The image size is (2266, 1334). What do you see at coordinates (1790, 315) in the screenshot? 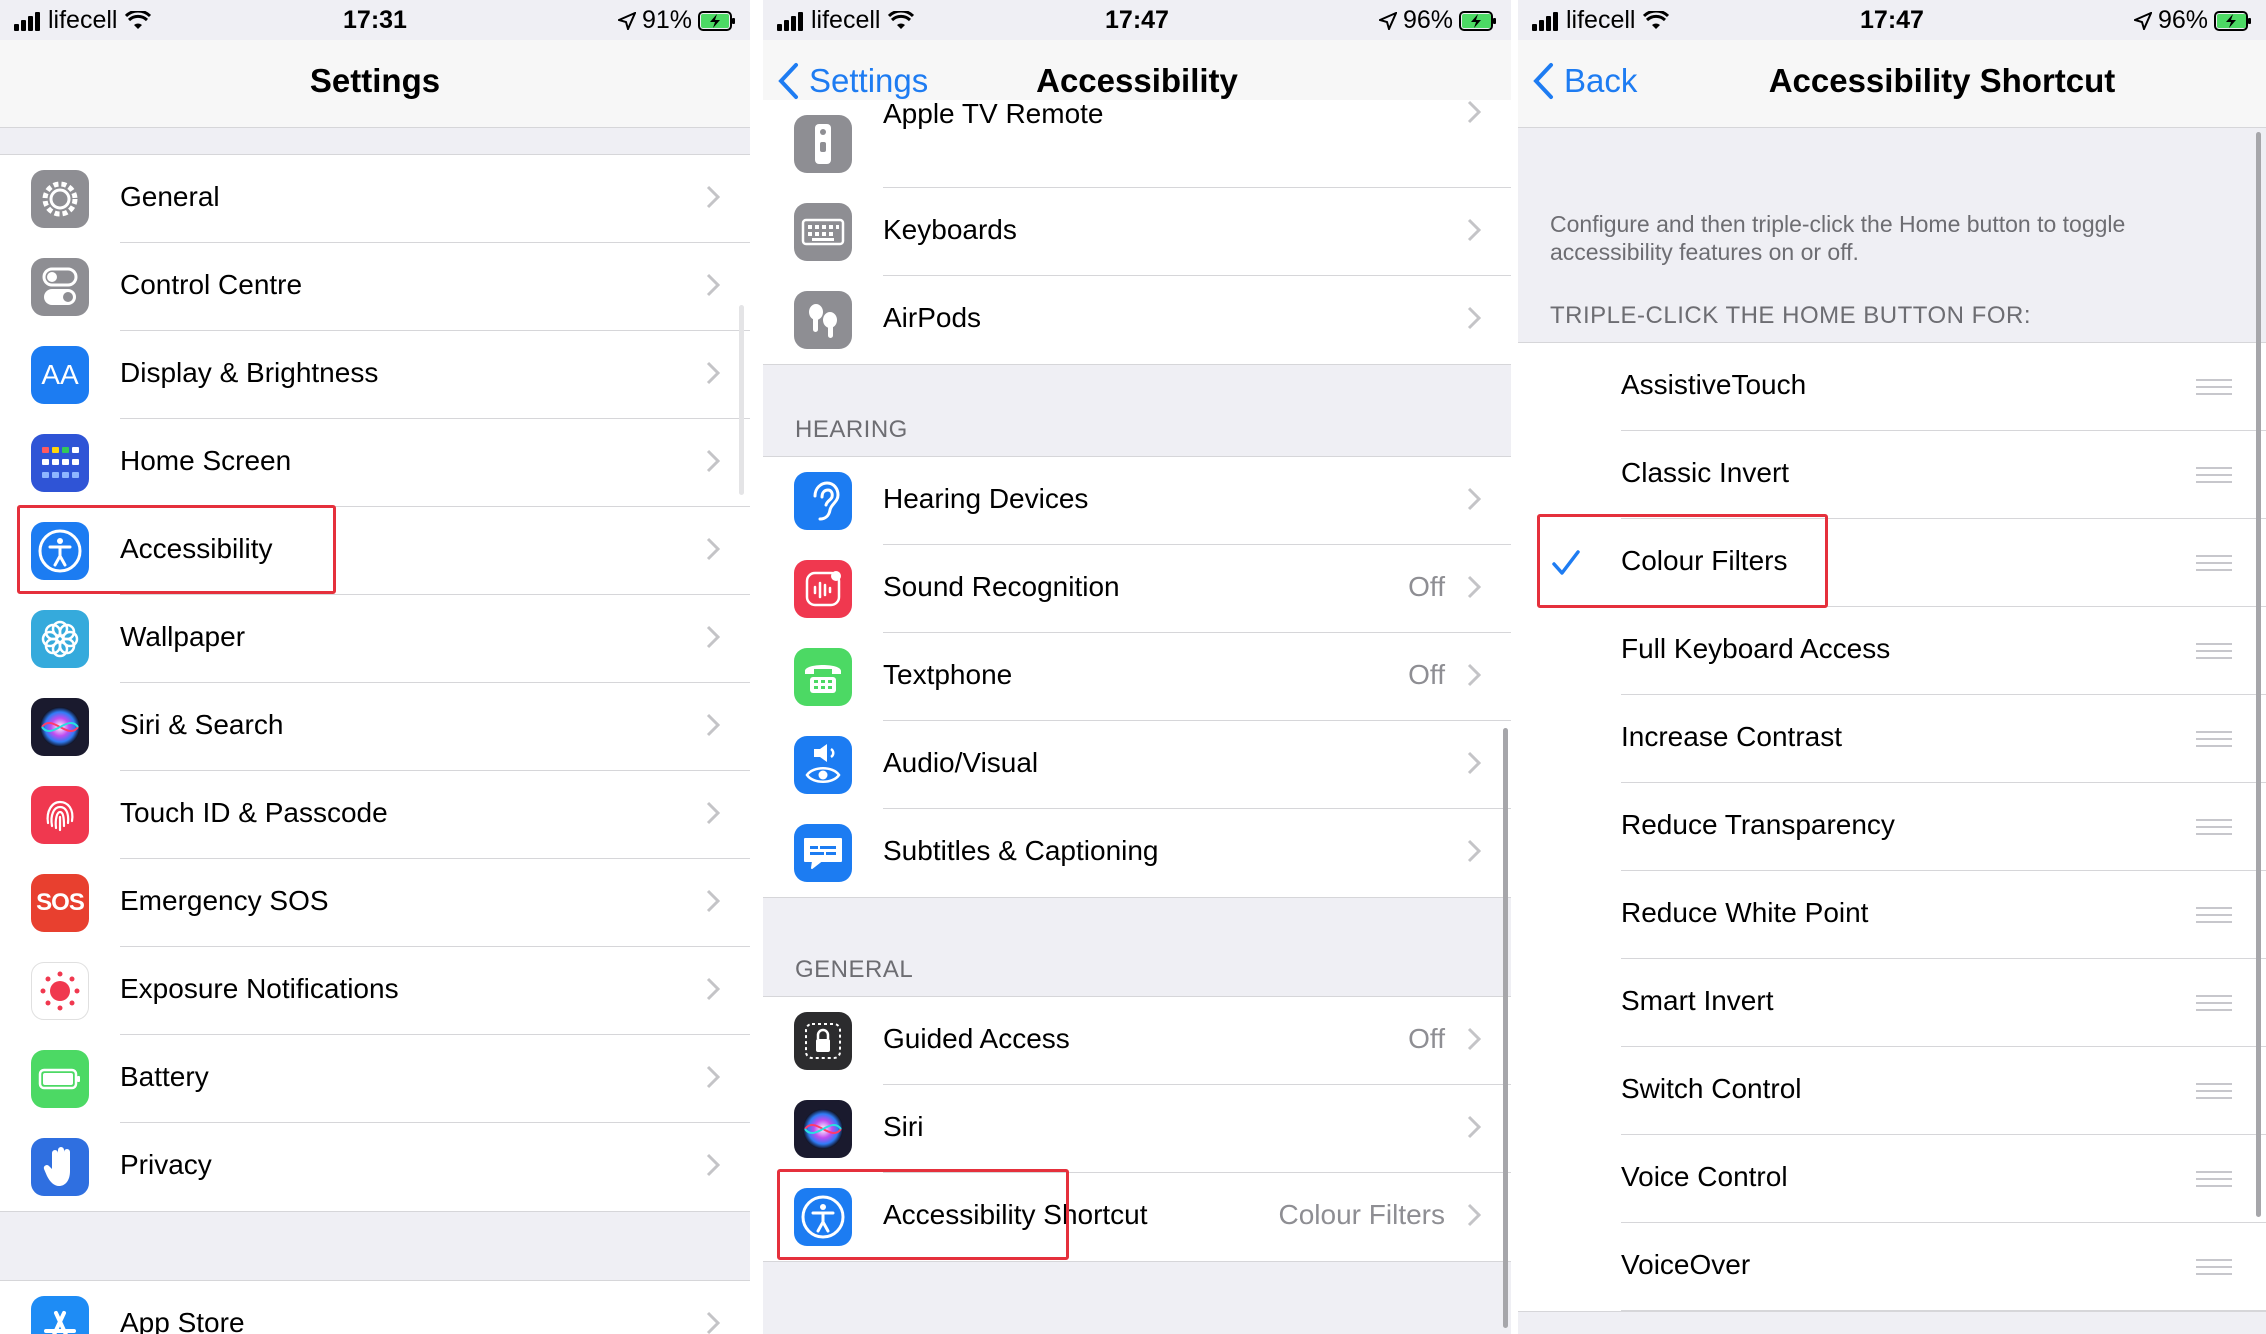
I see `section-header-triple-click: TRIPLE-CLICK THE HOME BUTTON FOR:` at bounding box center [1790, 315].